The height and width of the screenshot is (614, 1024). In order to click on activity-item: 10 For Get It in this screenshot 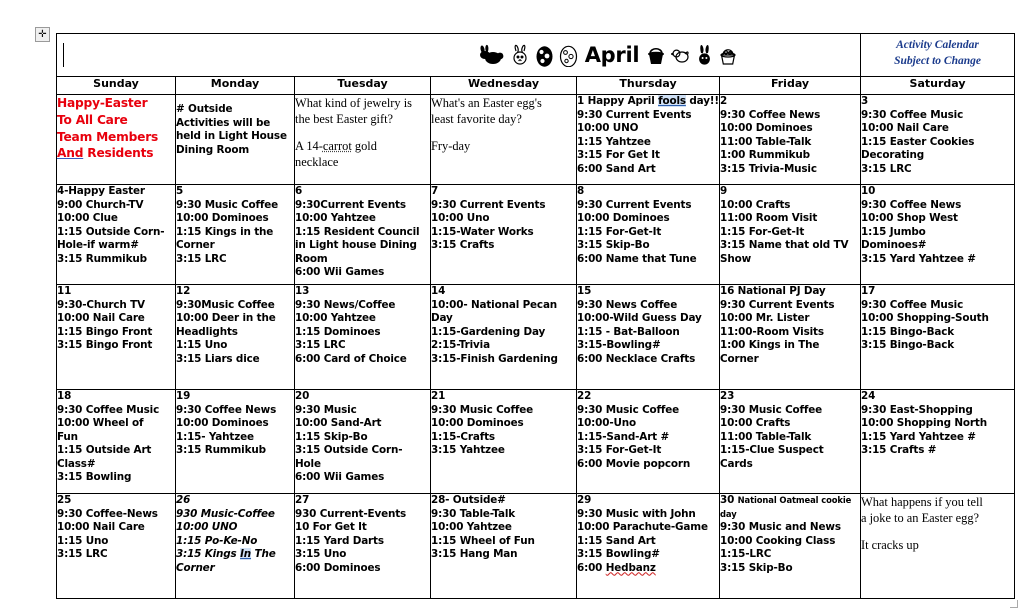, I will do `click(362, 528)`.